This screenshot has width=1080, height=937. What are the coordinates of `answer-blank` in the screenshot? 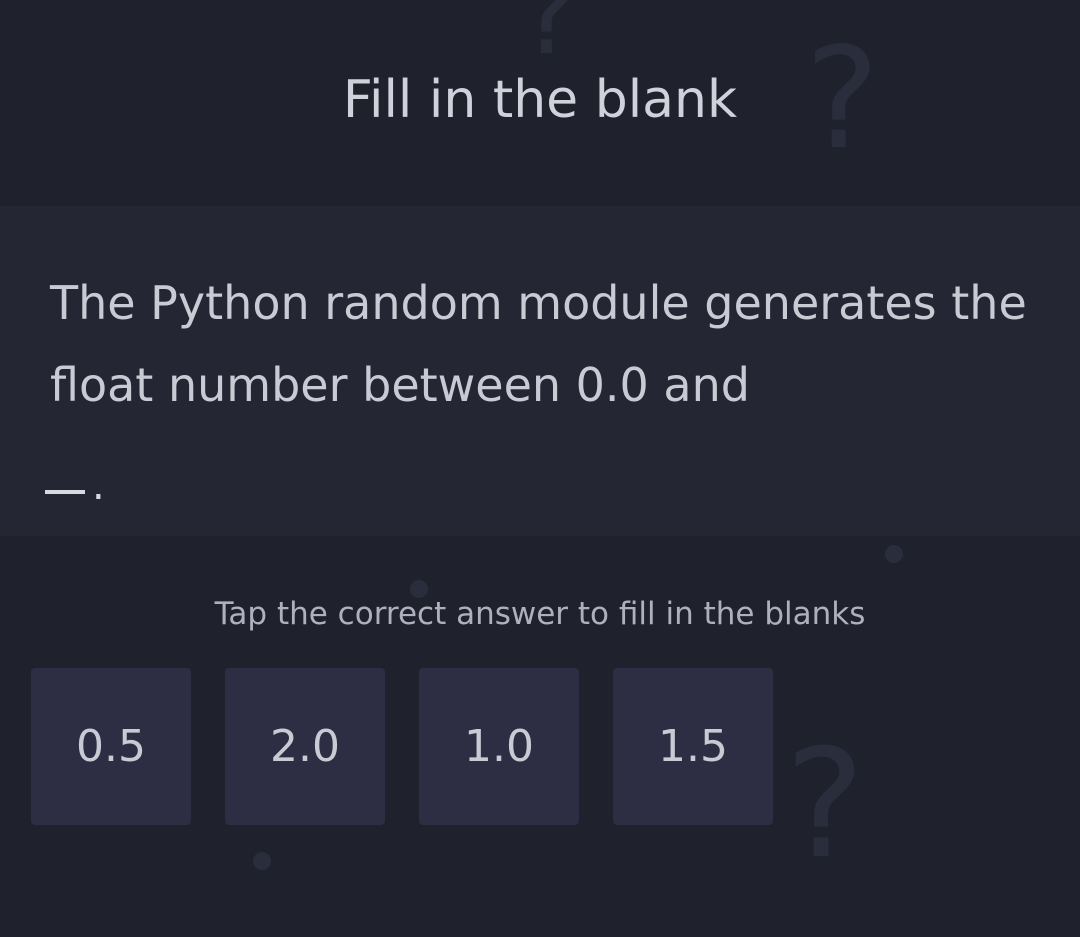 It's located at (65, 492).